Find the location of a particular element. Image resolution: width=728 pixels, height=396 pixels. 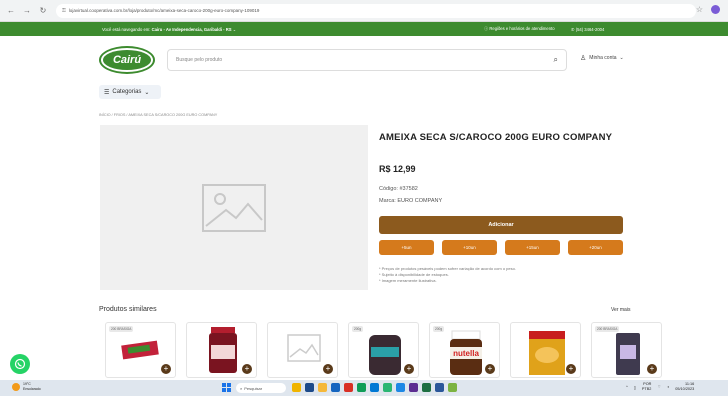

lock-icon: ⚿ is located at coordinates (64, 10).